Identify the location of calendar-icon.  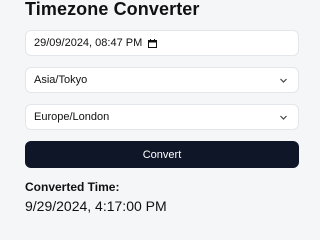
(153, 43).